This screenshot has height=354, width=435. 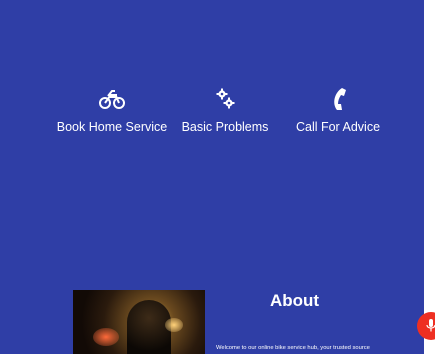 I want to click on phone-icon, so click(x=338, y=99).